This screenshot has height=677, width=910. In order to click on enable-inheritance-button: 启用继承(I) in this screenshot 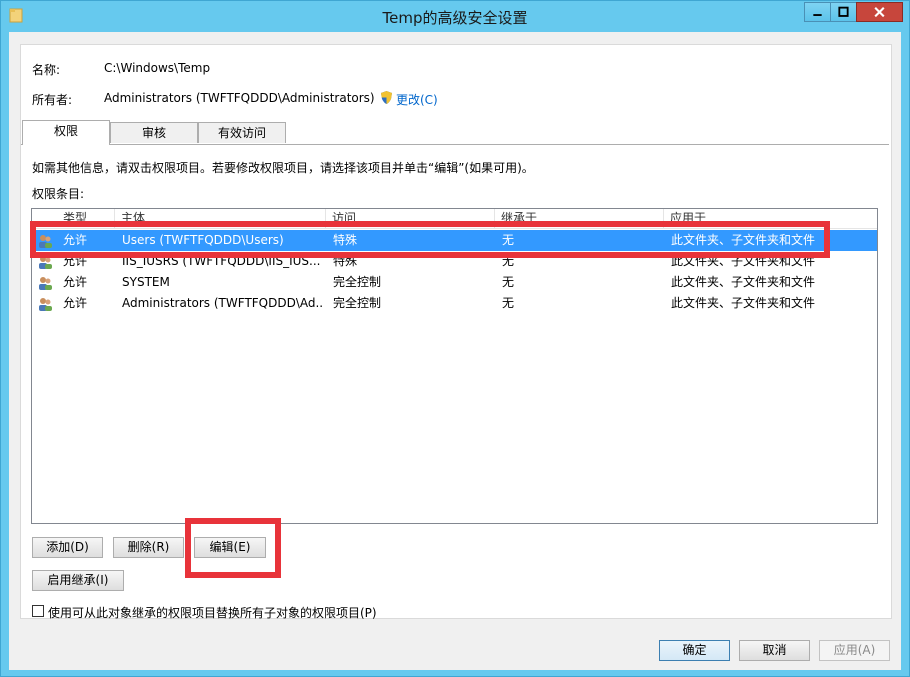, I will do `click(78, 580)`.